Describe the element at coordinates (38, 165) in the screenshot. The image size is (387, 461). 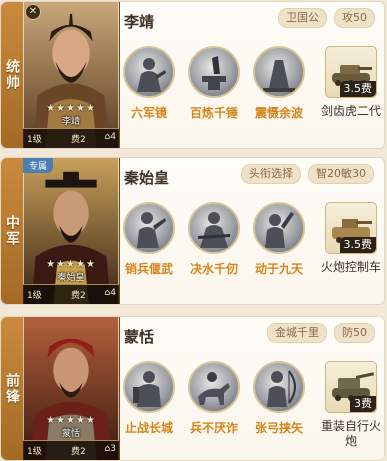
I see `exclusive-tag: 专属` at that location.